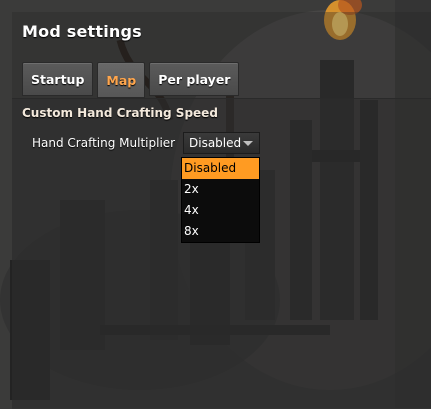 This screenshot has width=431, height=409. I want to click on dropdown-option-8x: 8x, so click(220, 231).